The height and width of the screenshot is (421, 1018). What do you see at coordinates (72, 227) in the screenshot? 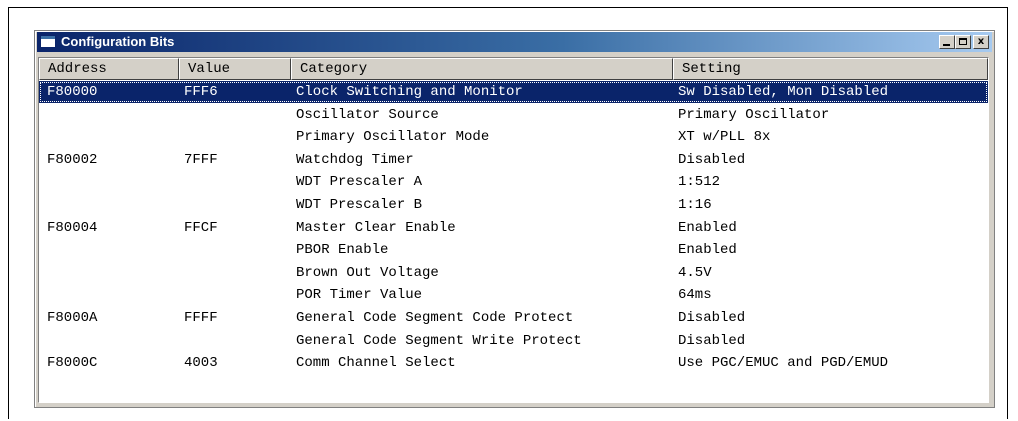
I see `address-cell: F80004` at bounding box center [72, 227].